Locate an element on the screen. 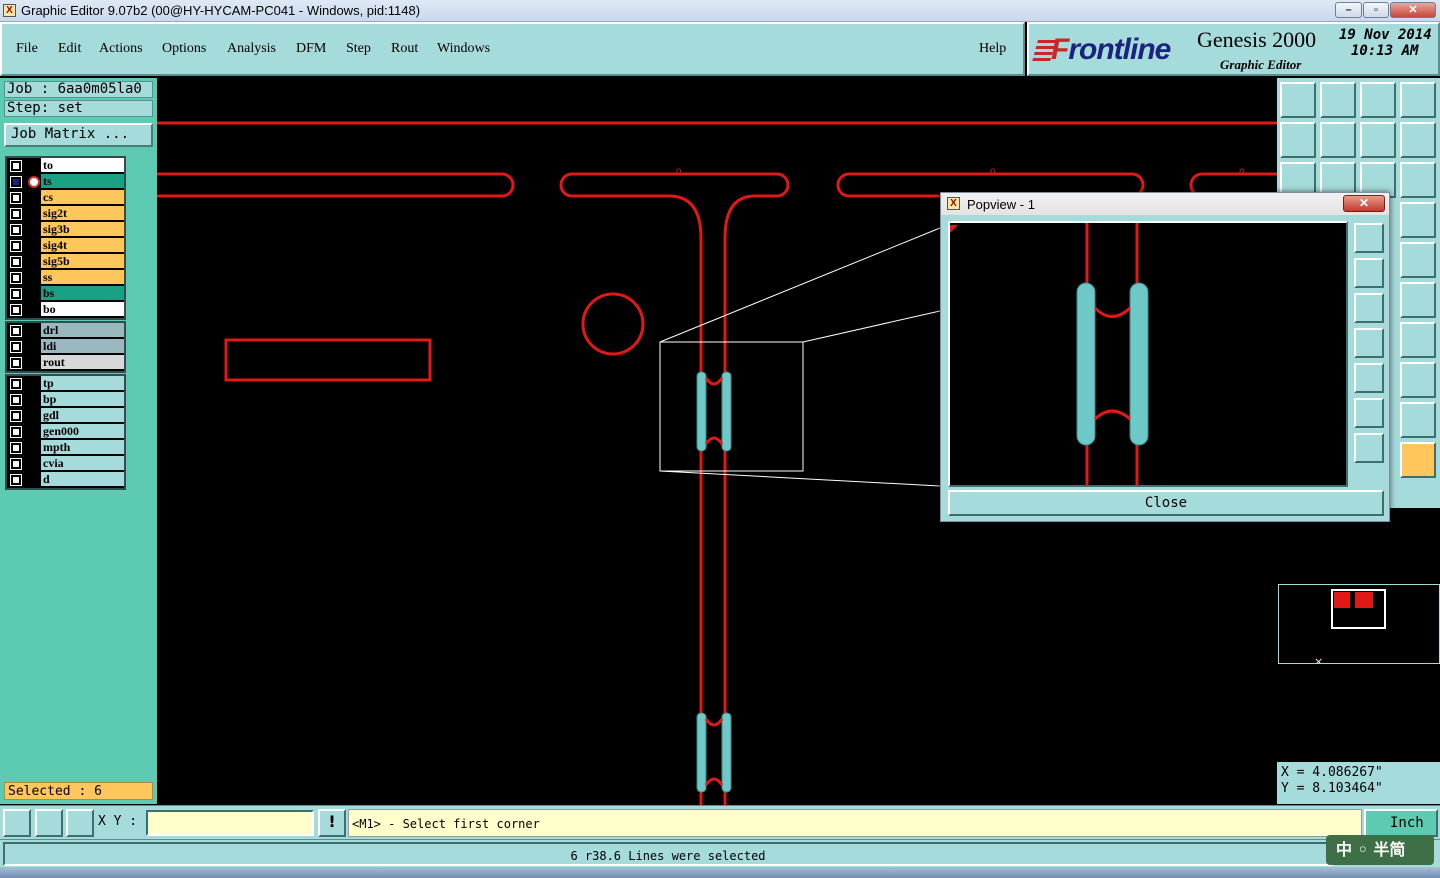 This screenshot has height=878, width=1440. layer-row-tp: tp is located at coordinates (65, 384).